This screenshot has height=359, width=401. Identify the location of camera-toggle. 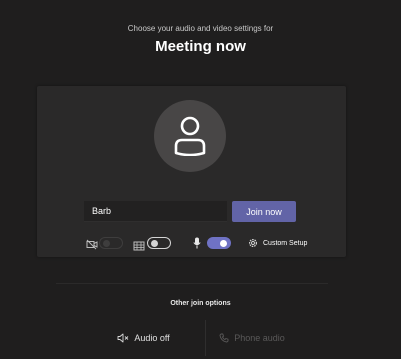
(111, 243).